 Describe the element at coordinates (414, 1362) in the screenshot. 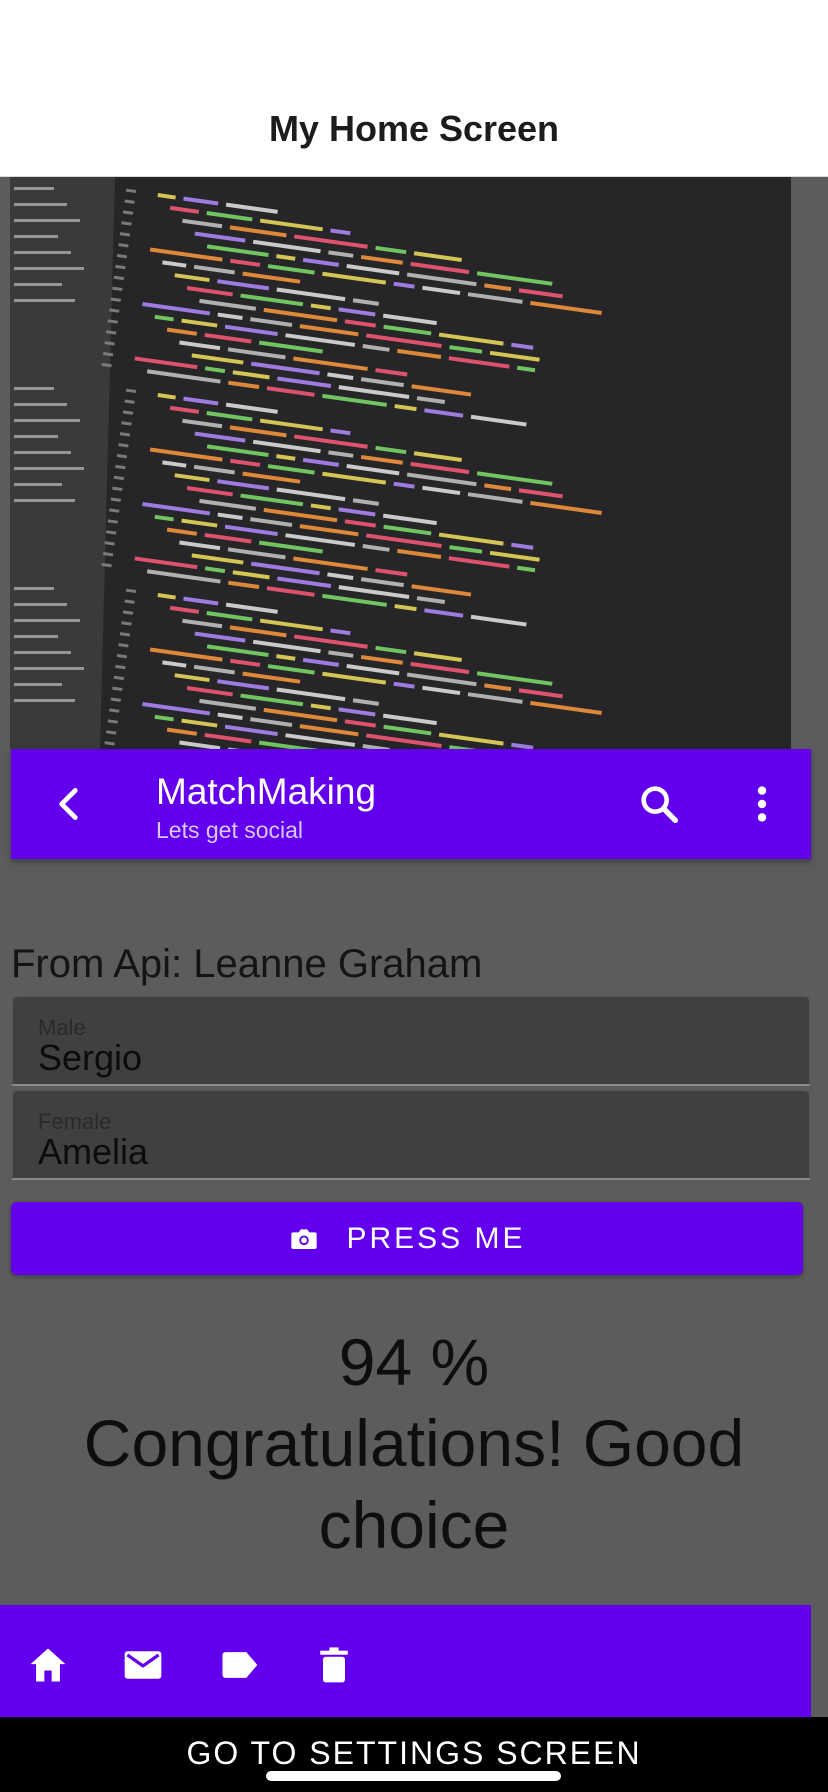

I see `match-percent: 94 %` at that location.